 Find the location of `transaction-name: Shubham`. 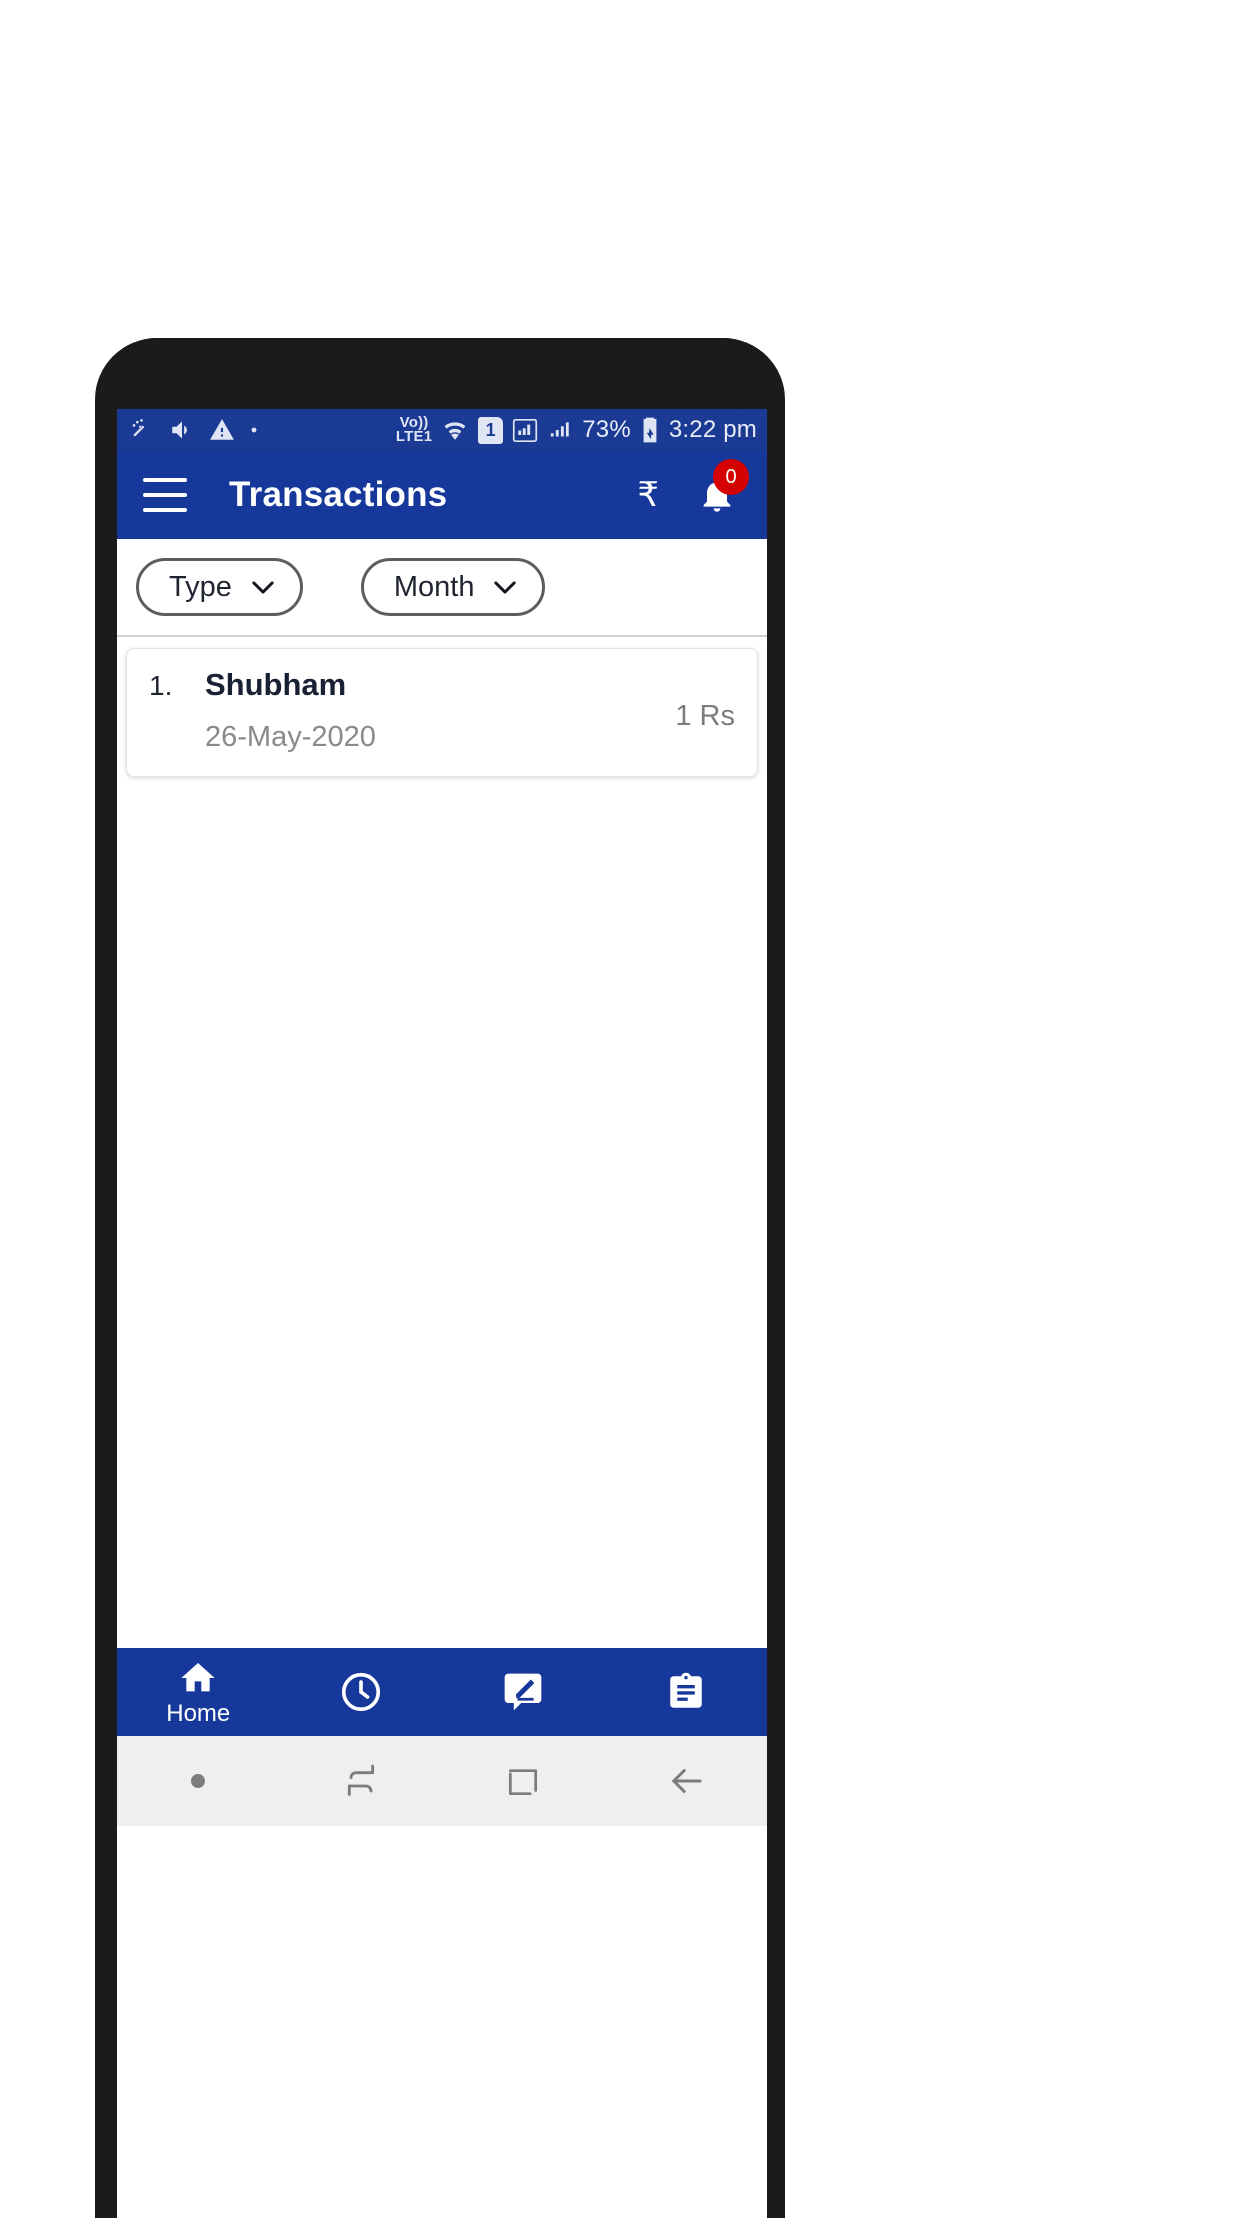

transaction-name: Shubham is located at coordinates (276, 684).